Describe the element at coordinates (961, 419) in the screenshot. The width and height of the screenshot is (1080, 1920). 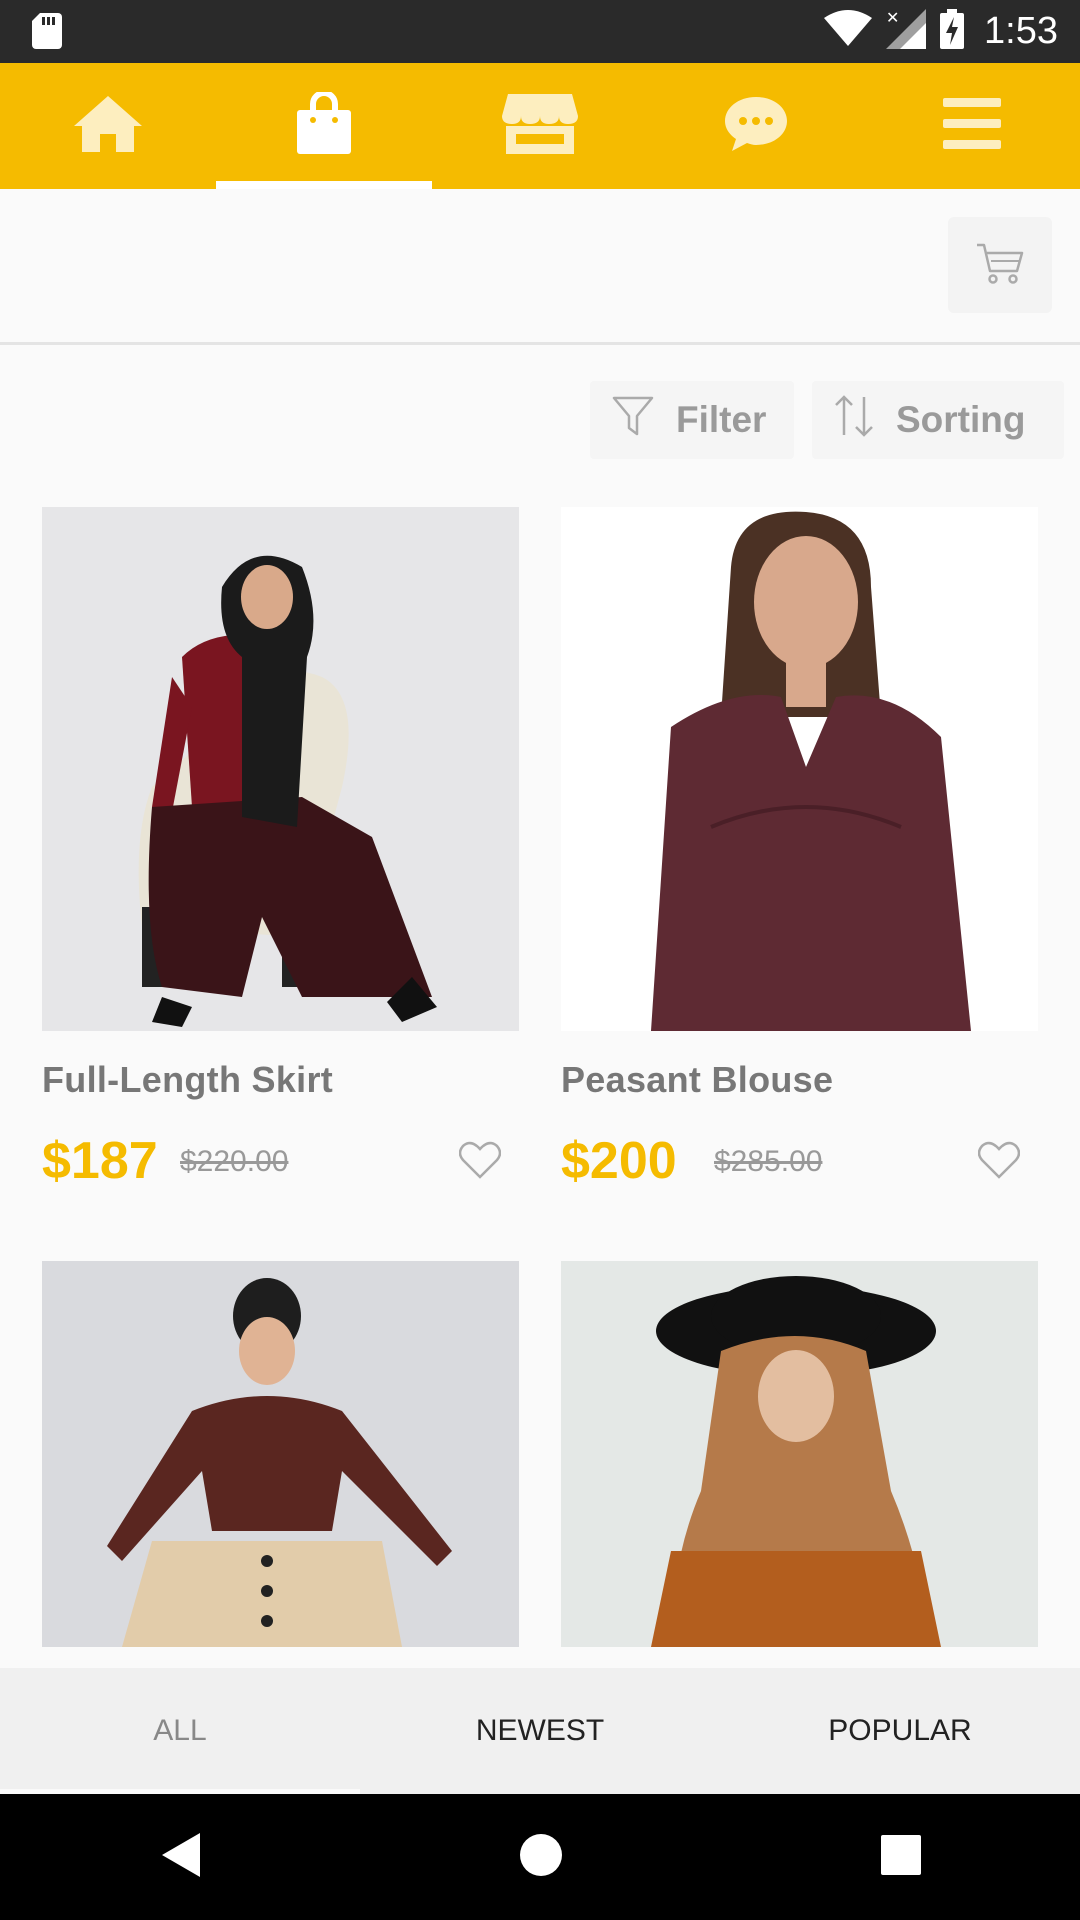
I see `sorting-label: Sorting` at that location.